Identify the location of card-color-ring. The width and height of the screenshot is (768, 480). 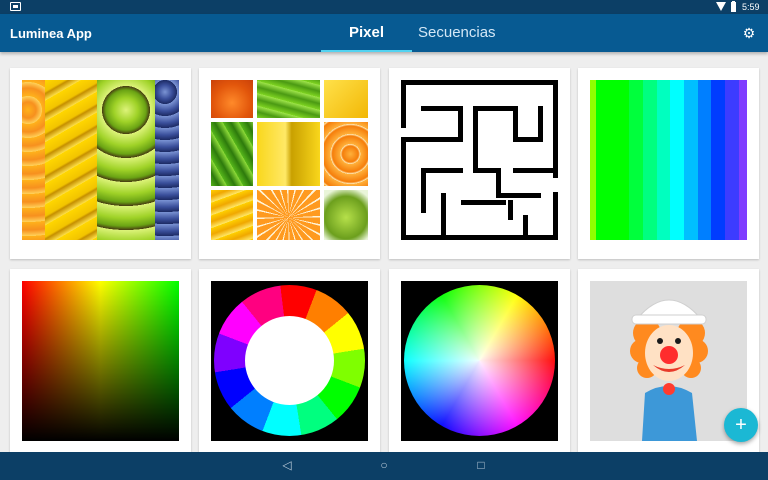
(289, 364).